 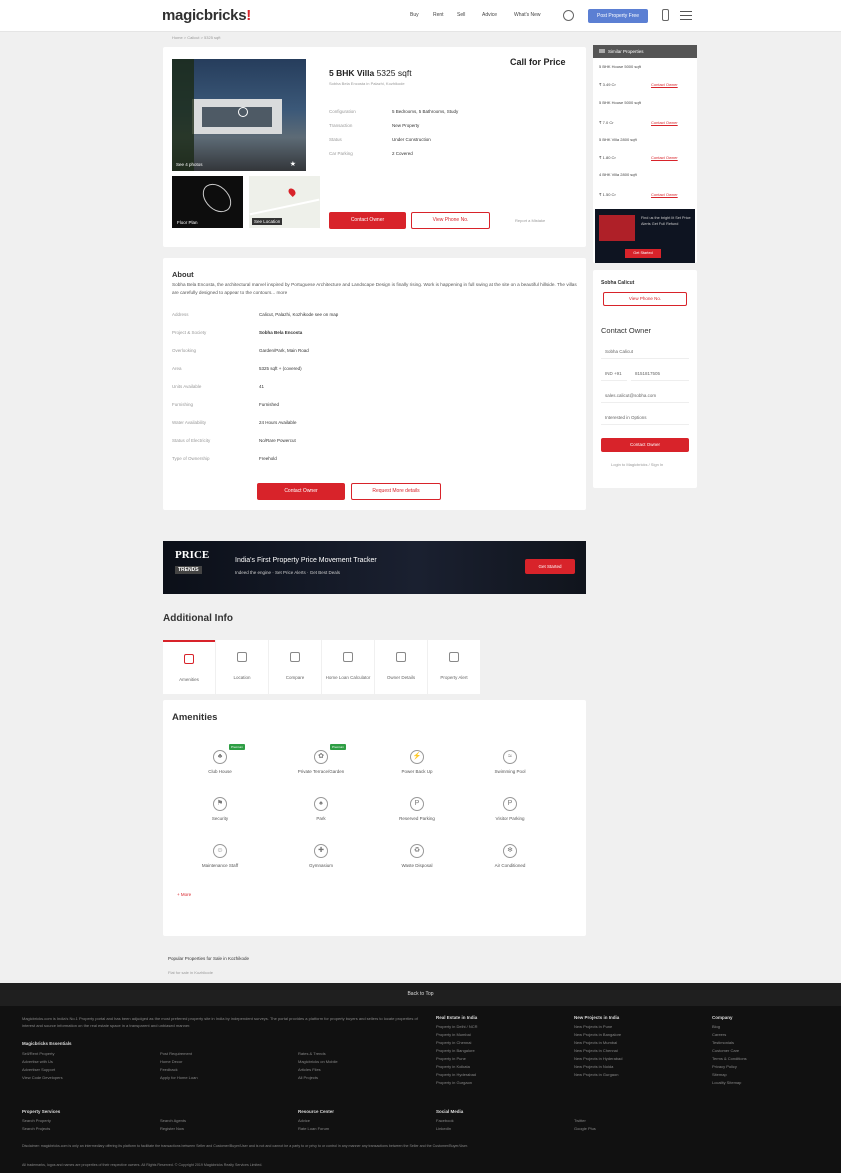 I want to click on main-photo: See 4 photos ★, so click(x=239, y=115).